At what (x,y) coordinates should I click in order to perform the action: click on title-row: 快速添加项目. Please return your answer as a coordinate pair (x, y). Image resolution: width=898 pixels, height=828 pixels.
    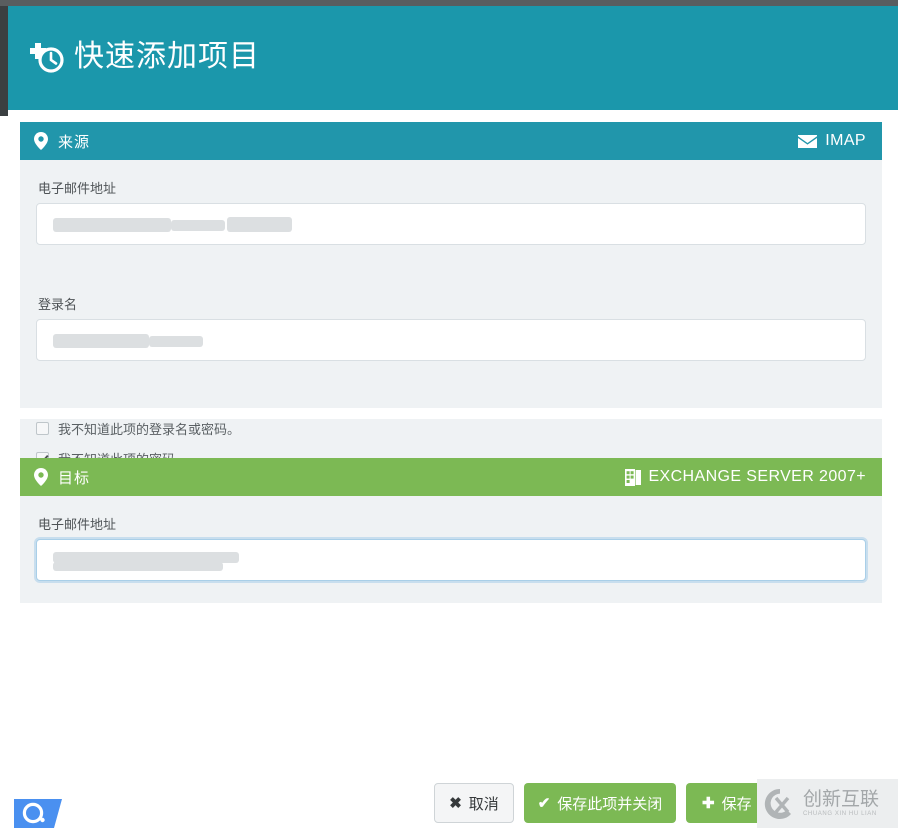
    Looking at the image, I should click on (145, 57).